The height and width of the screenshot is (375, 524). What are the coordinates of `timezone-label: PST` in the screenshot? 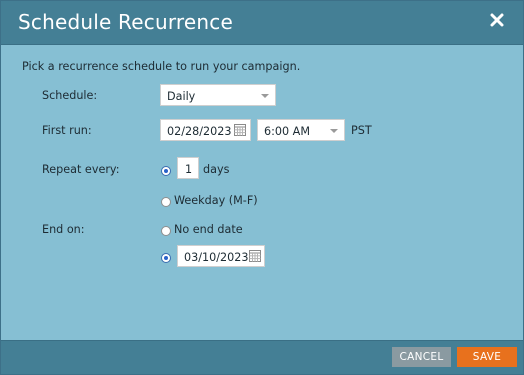 It's located at (361, 130).